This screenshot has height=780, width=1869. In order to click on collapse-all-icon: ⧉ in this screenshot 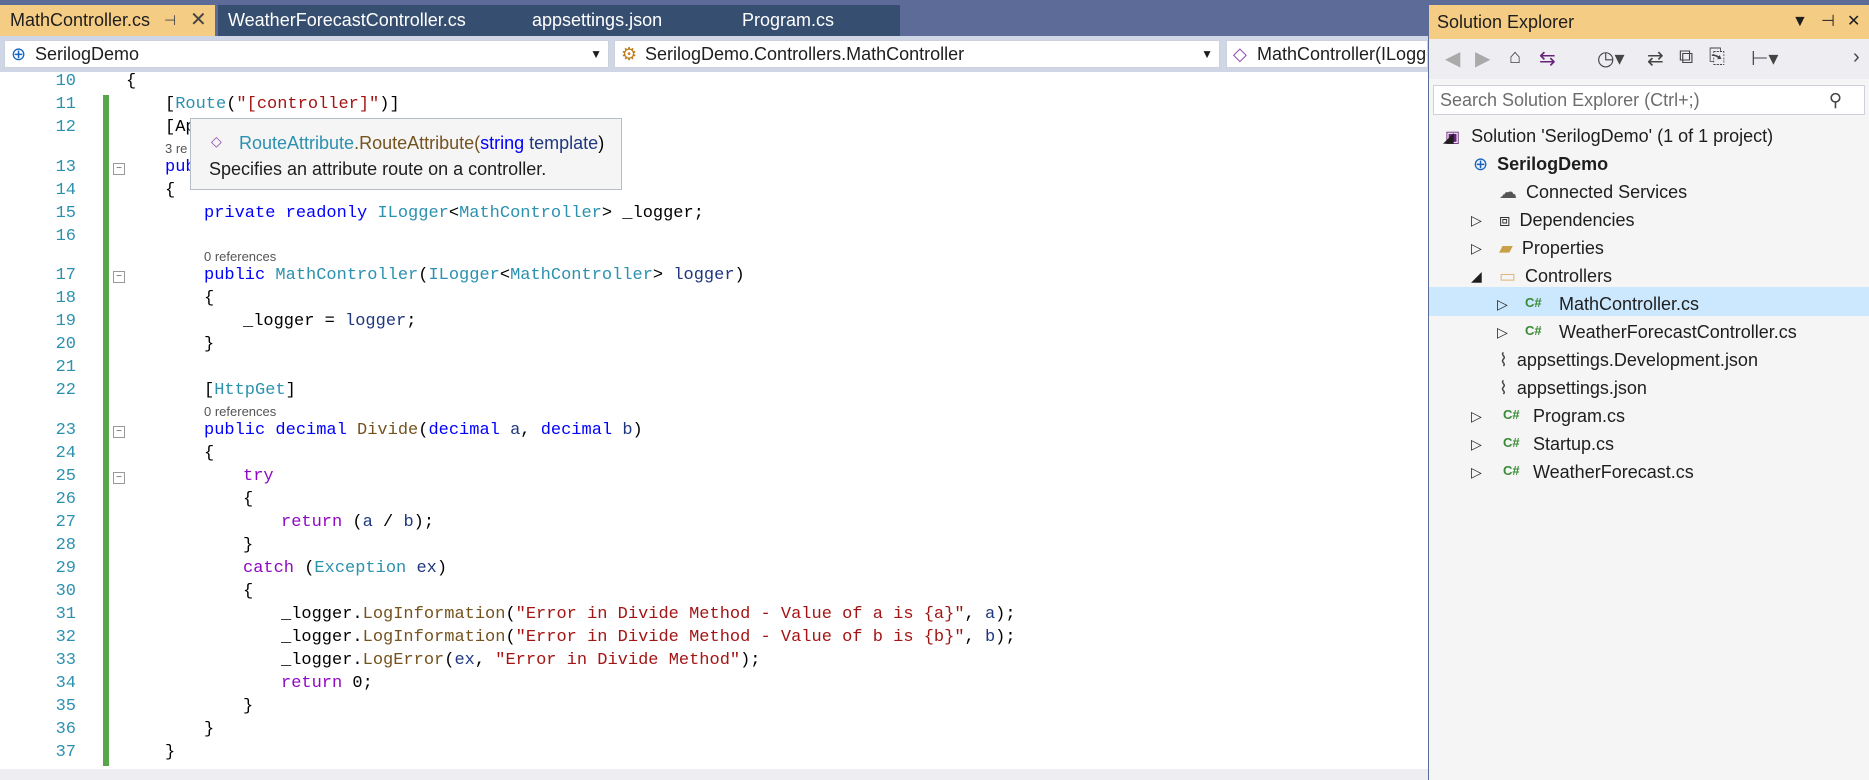, I will do `click(1686, 57)`.